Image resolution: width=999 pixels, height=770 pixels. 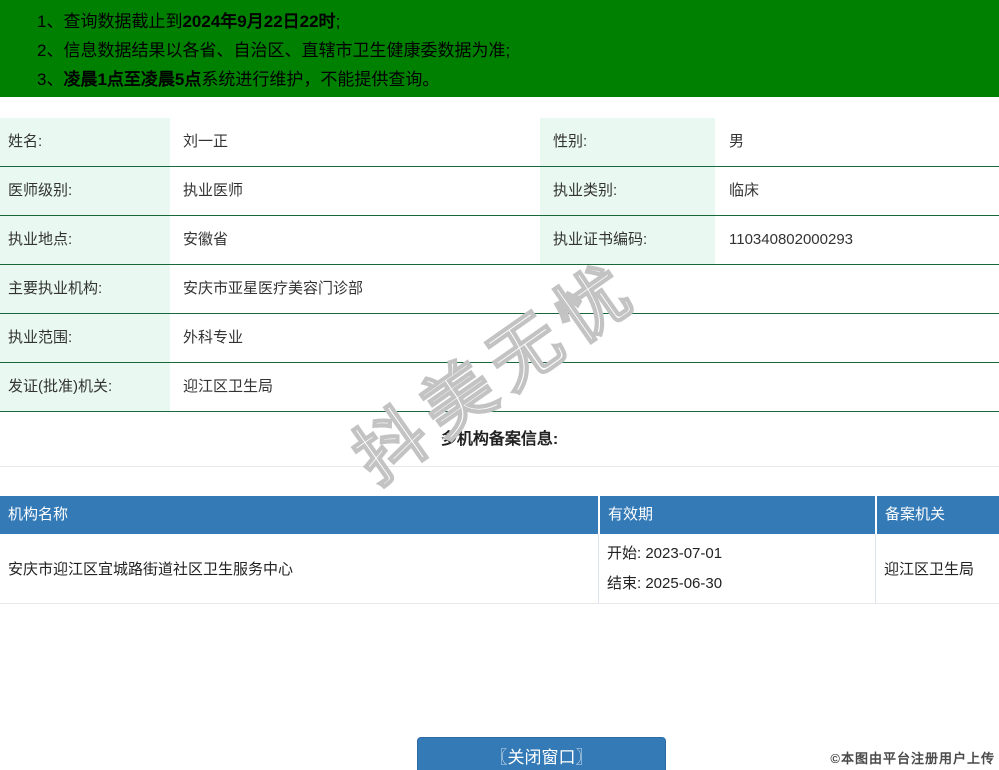 What do you see at coordinates (38, 514) in the screenshot?
I see `column-header-org-name: 机构名称` at bounding box center [38, 514].